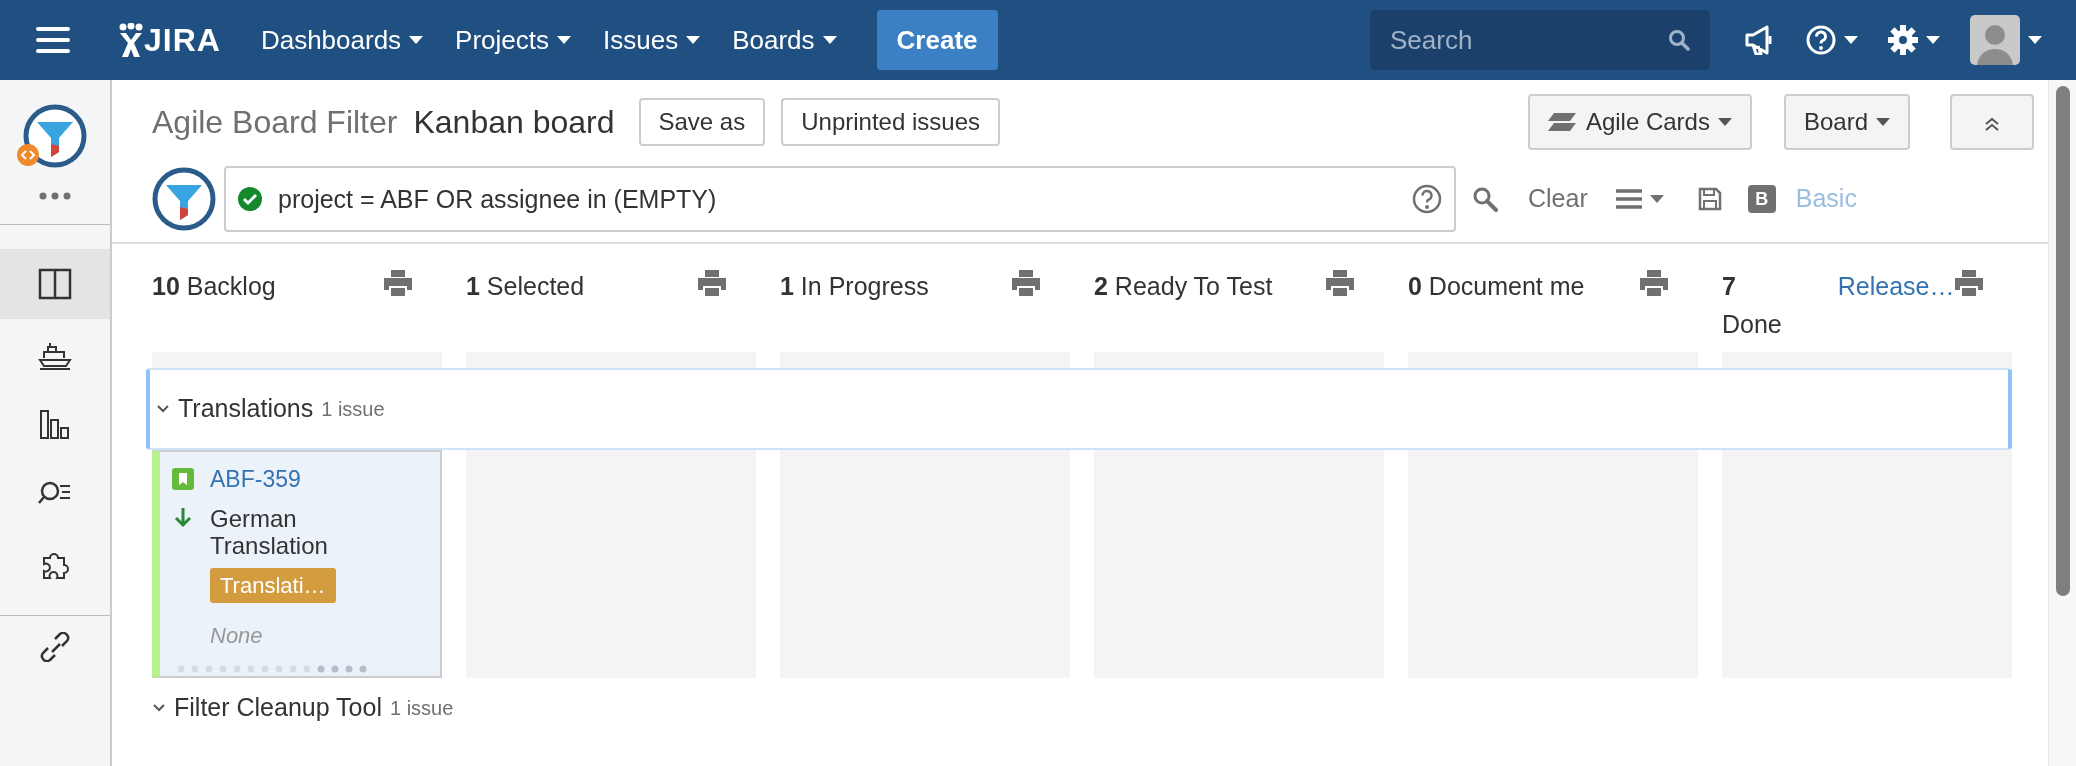  I want to click on swimlane-title: Filter Cleanup Tool, so click(278, 708).